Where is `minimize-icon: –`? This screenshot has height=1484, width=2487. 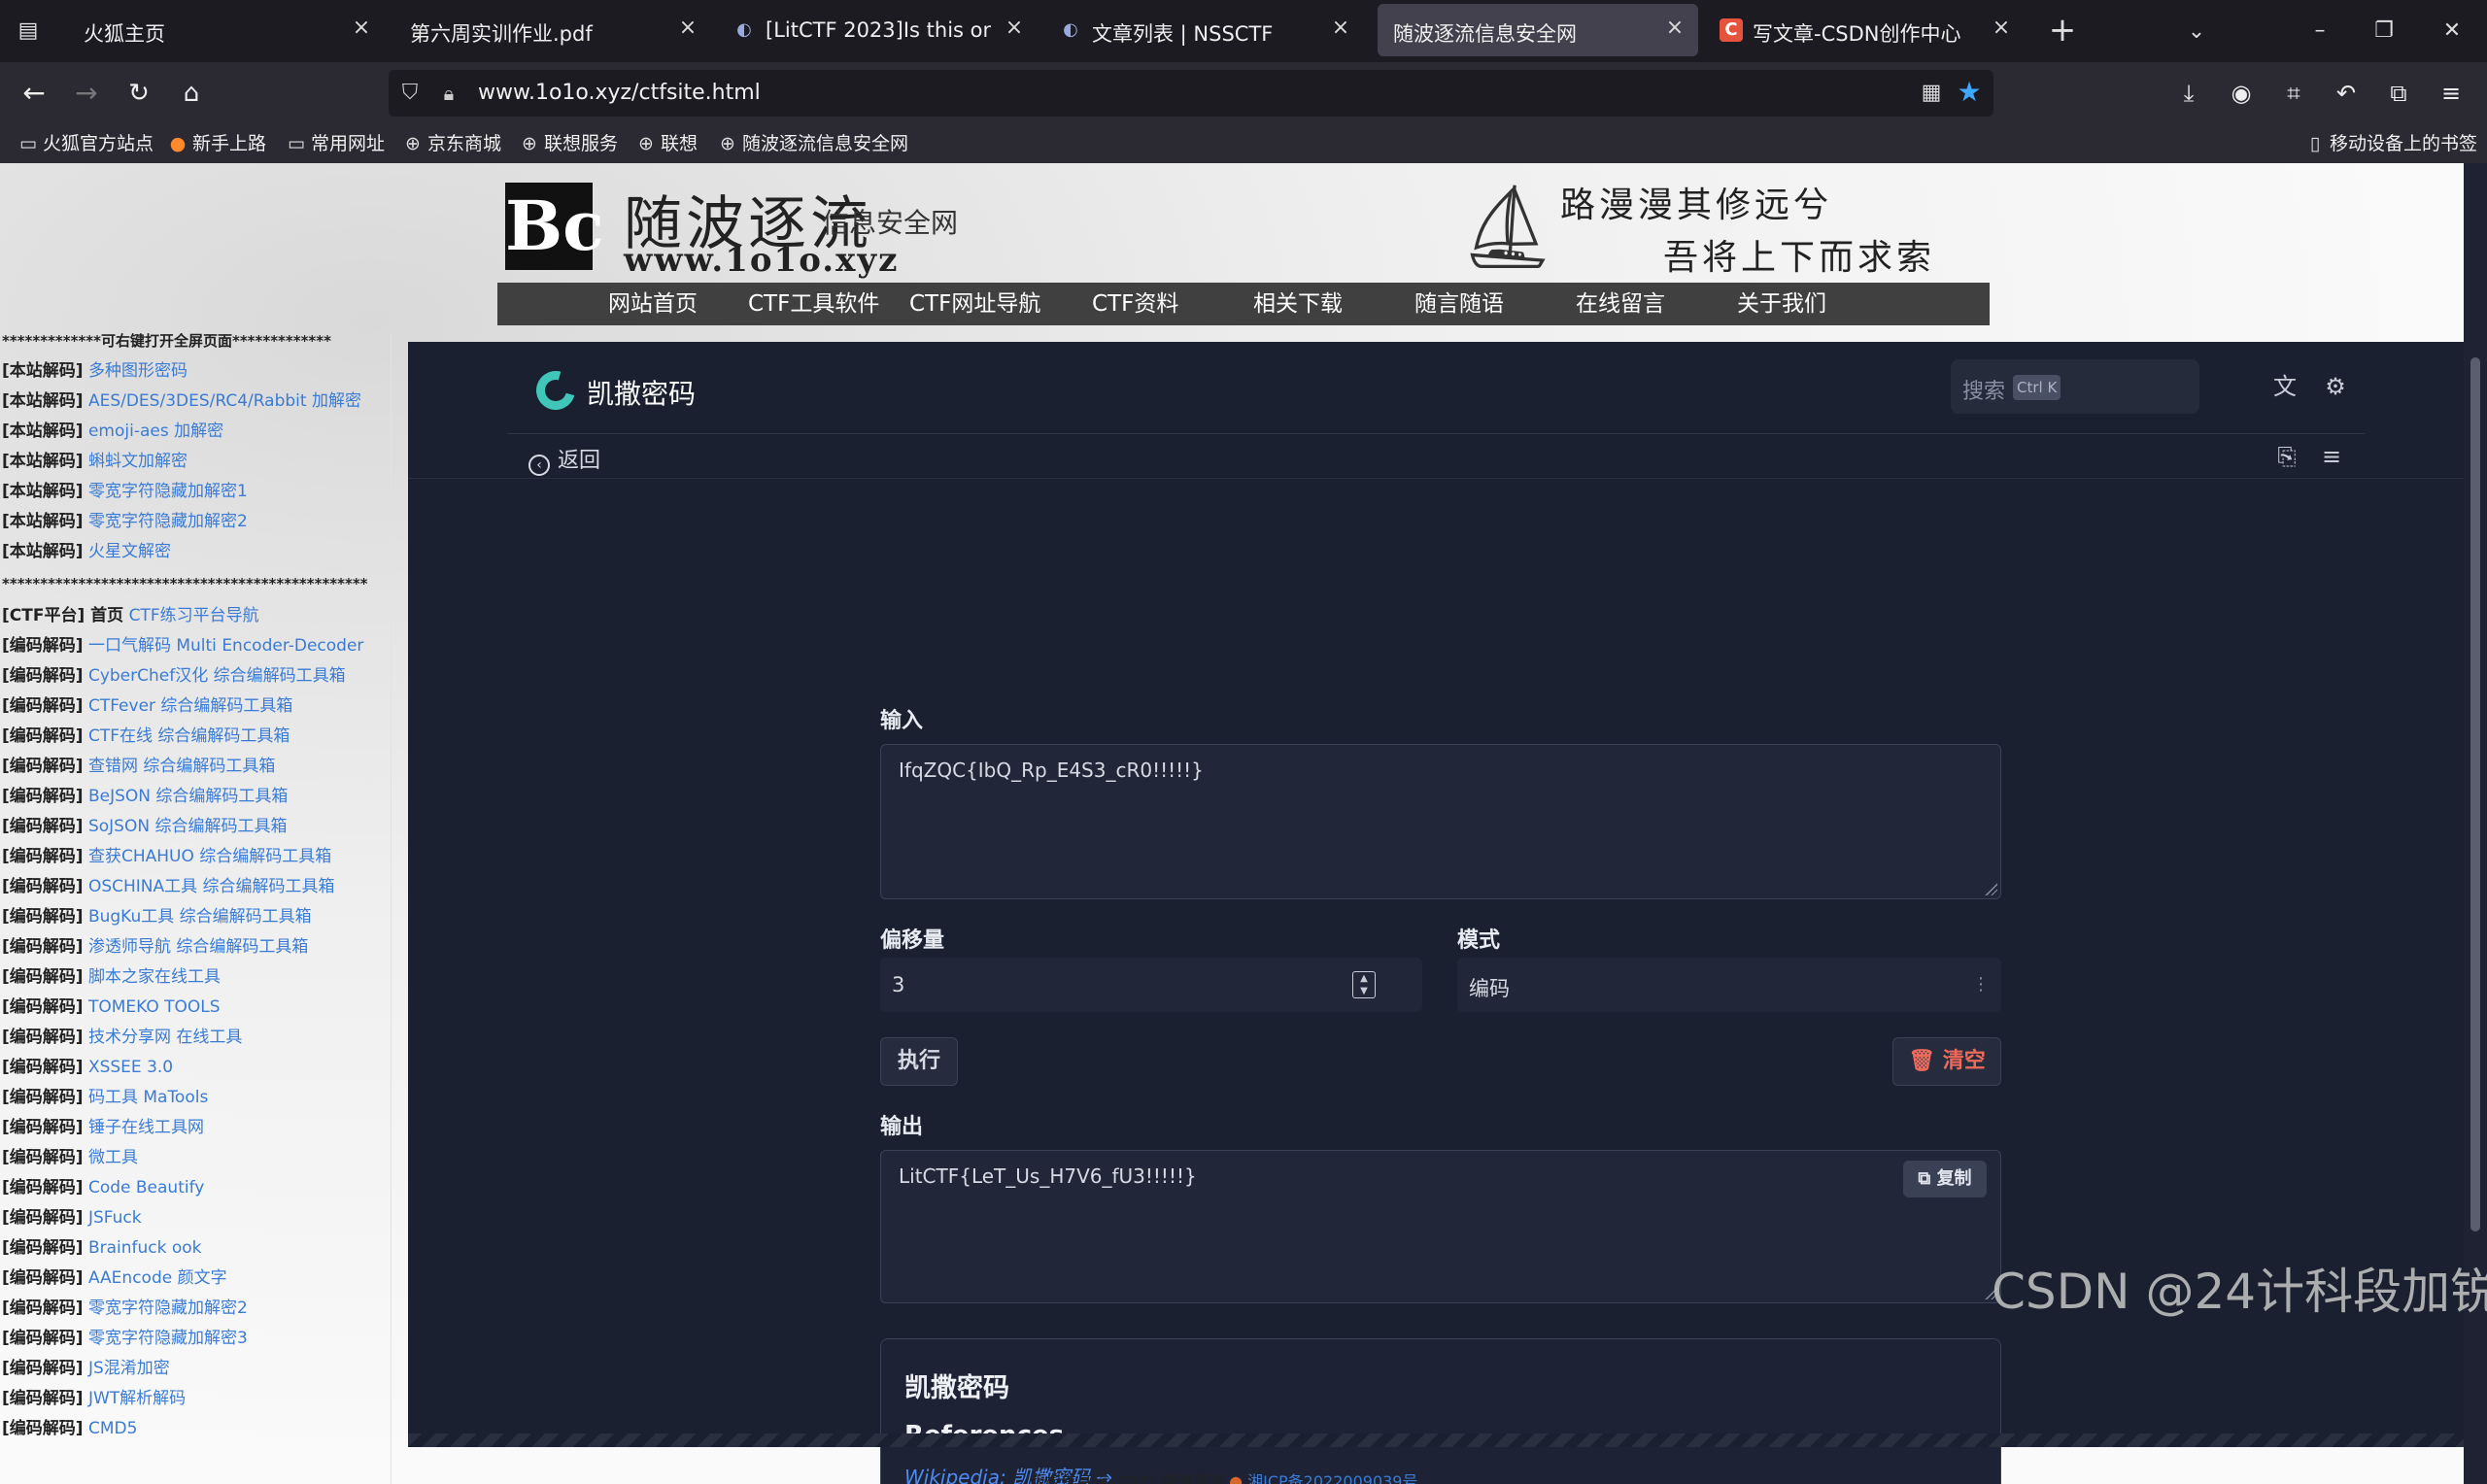 minimize-icon: – is located at coordinates (2319, 31).